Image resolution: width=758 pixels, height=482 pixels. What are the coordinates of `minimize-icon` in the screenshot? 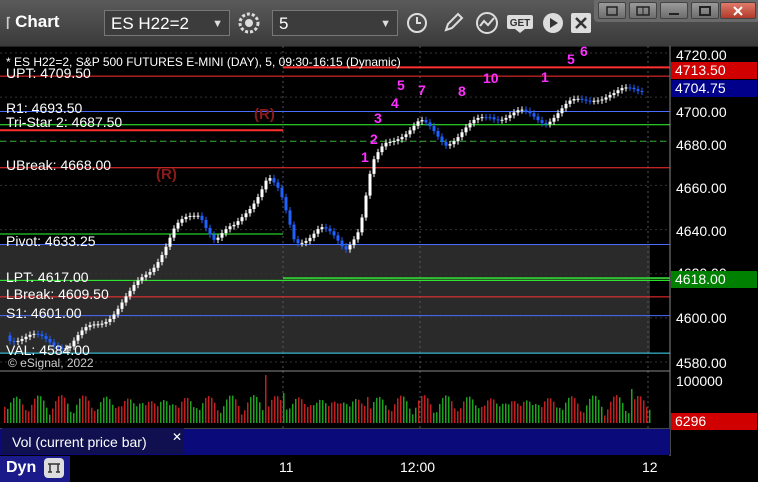 It's located at (674, 10).